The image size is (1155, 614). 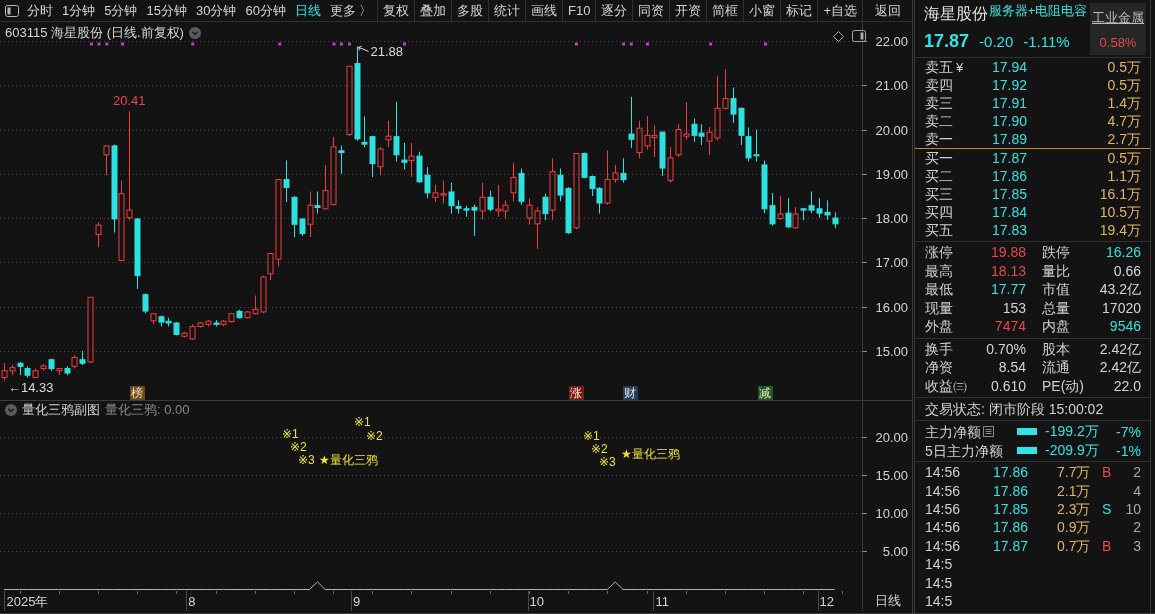 I want to click on period-tab: 5分钟, so click(x=121, y=10).